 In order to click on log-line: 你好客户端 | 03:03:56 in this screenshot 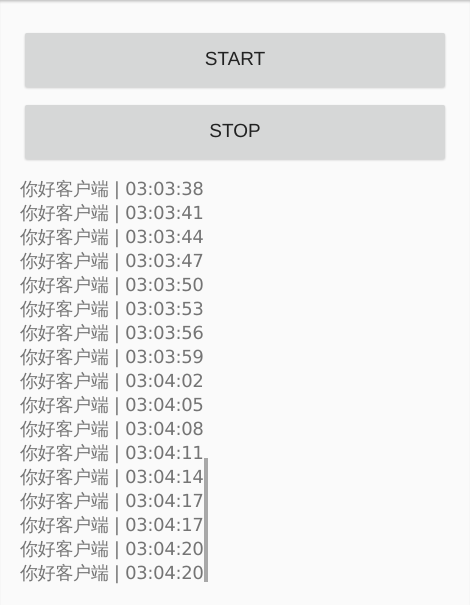, I will do `click(112, 334)`.